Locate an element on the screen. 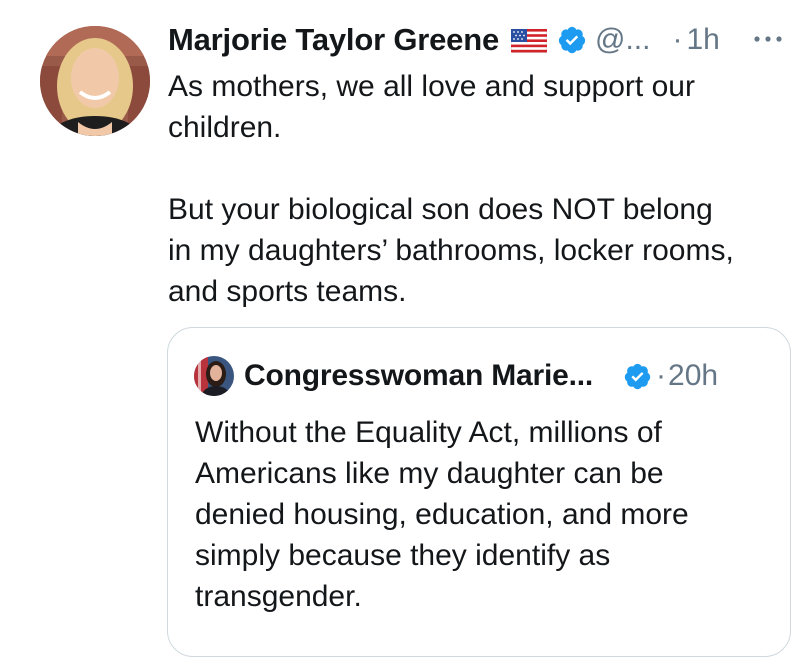 The height and width of the screenshot is (657, 807). quoted-tweet-time: 20h is located at coordinates (693, 376).